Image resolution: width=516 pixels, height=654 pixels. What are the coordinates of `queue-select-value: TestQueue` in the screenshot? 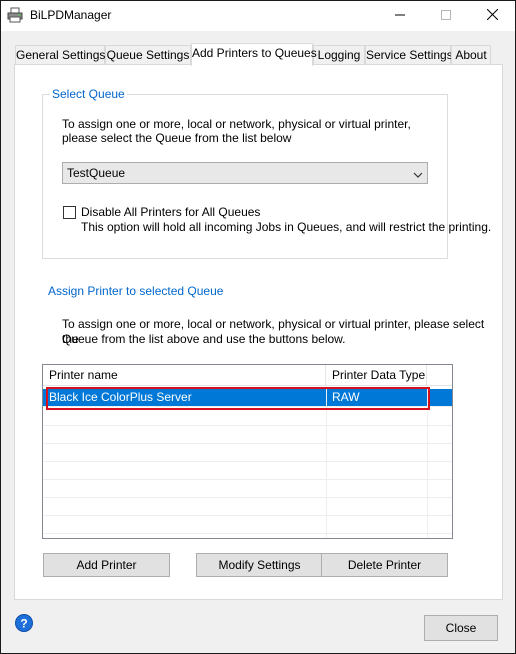 It's located at (96, 173).